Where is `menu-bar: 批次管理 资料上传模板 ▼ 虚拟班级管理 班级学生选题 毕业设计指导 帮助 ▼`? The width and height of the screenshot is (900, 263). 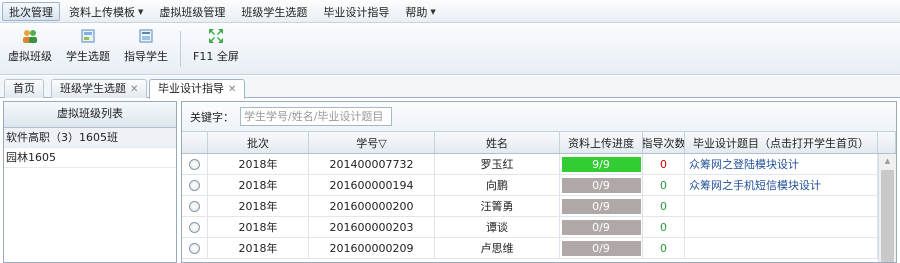
menu-bar: 批次管理 资料上传模板 ▼ 虚拟班级管理 班级学生选题 毕业设计指导 帮助 ▼ is located at coordinates (450, 11).